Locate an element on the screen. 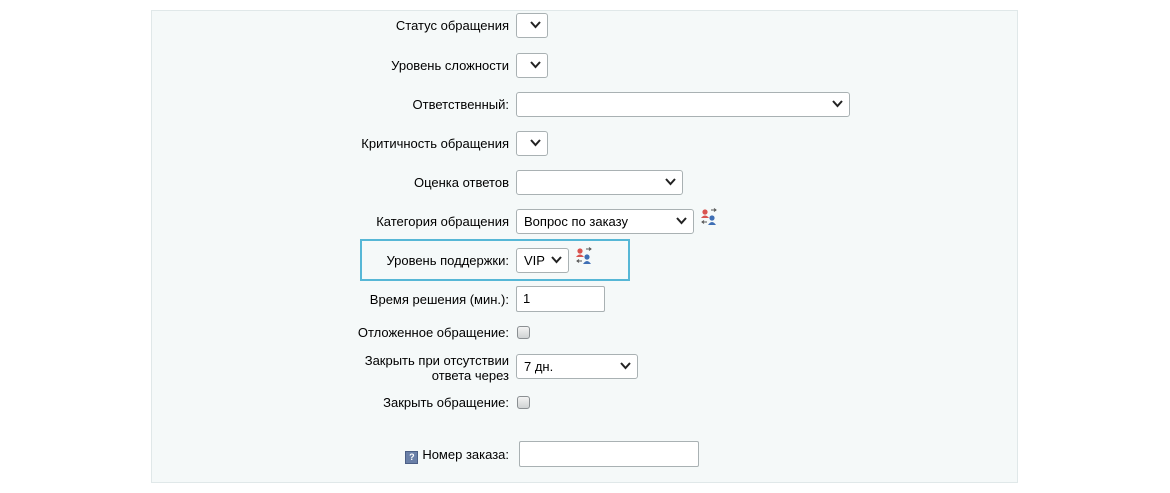 The height and width of the screenshot is (493, 1170). criticality-select is located at coordinates (532, 143).